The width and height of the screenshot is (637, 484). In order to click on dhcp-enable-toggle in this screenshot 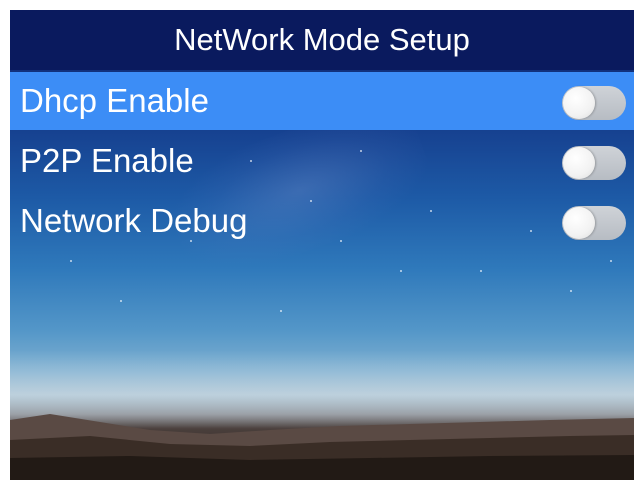, I will do `click(594, 103)`.